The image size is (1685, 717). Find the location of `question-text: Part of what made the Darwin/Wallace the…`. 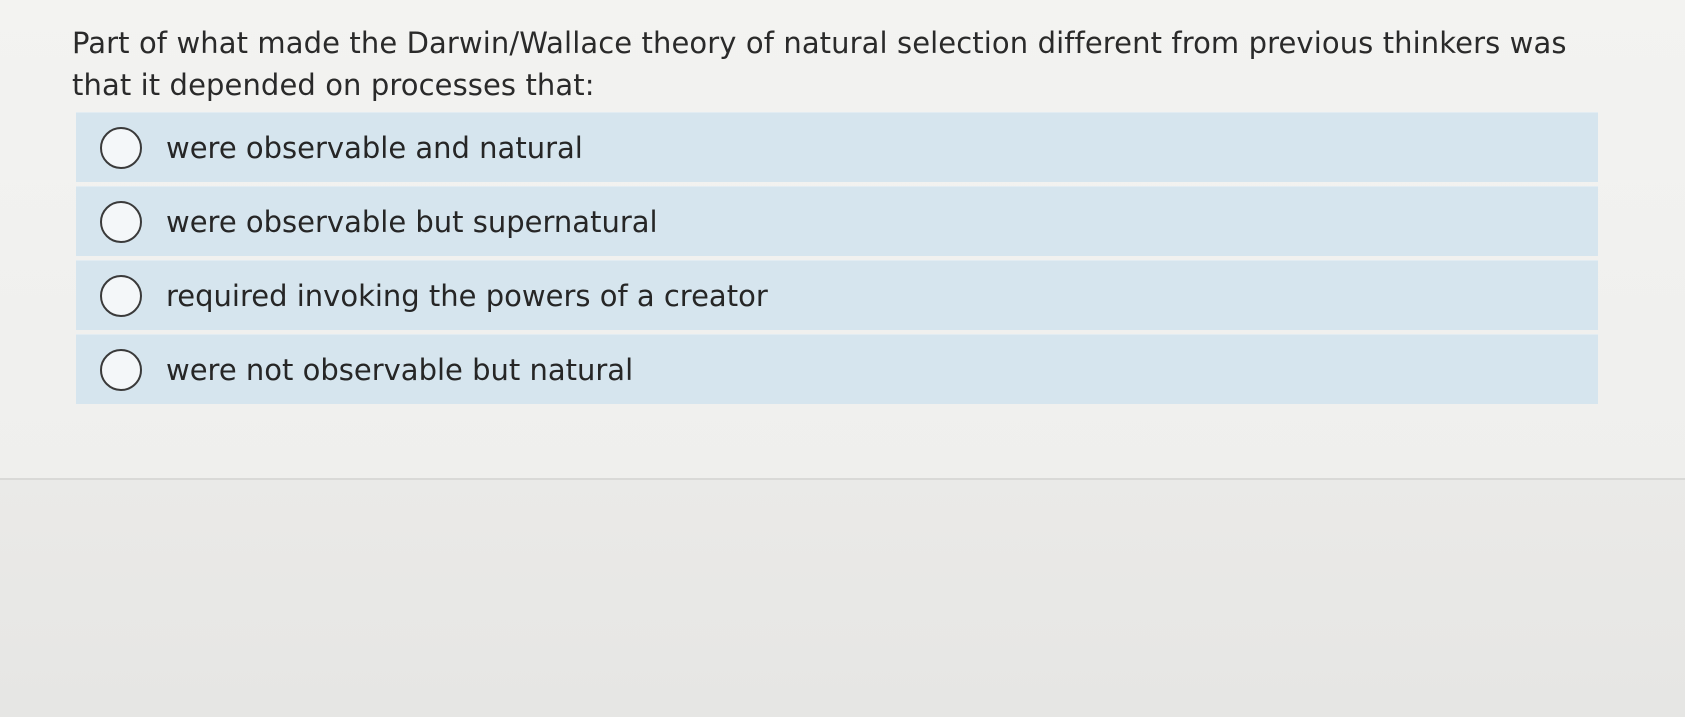

question-text: Part of what made the Darwin/Wallace the… is located at coordinates (819, 64).